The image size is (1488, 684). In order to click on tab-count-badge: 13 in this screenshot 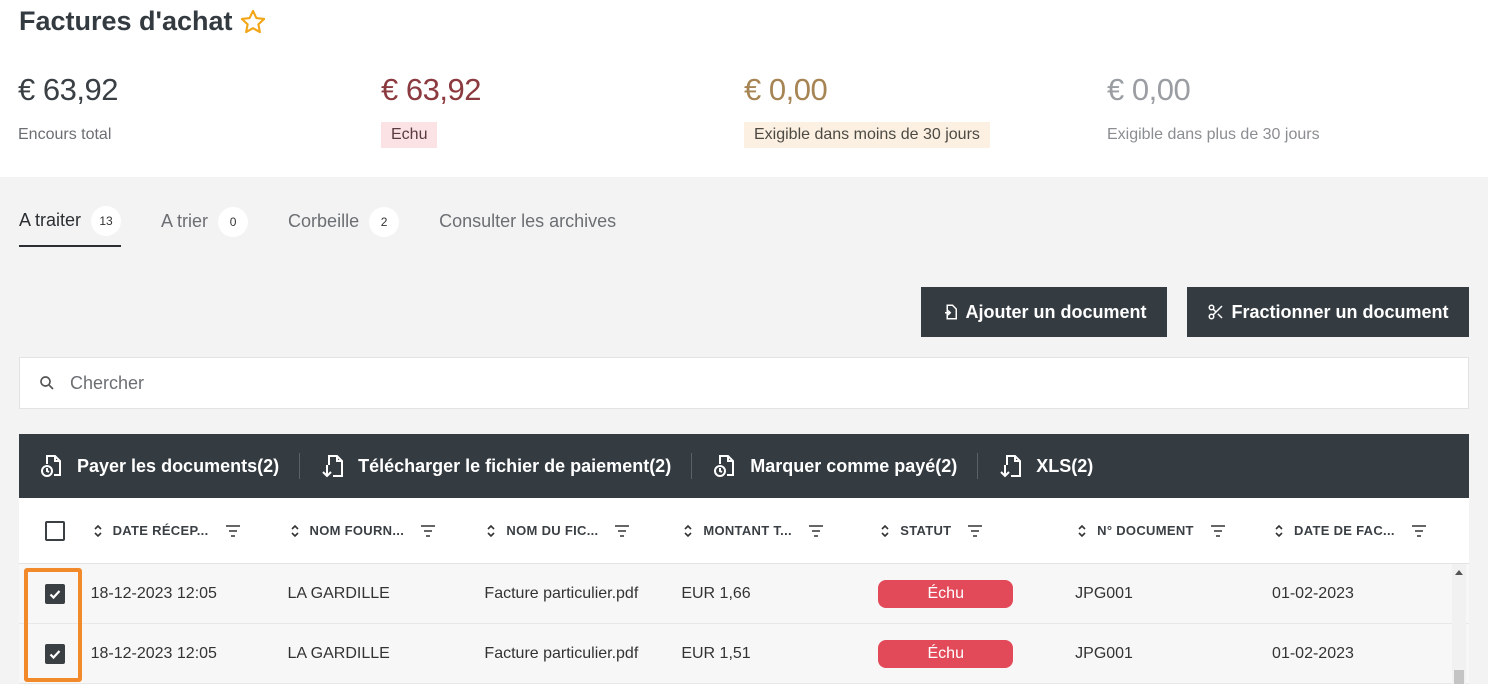, I will do `click(106, 220)`.